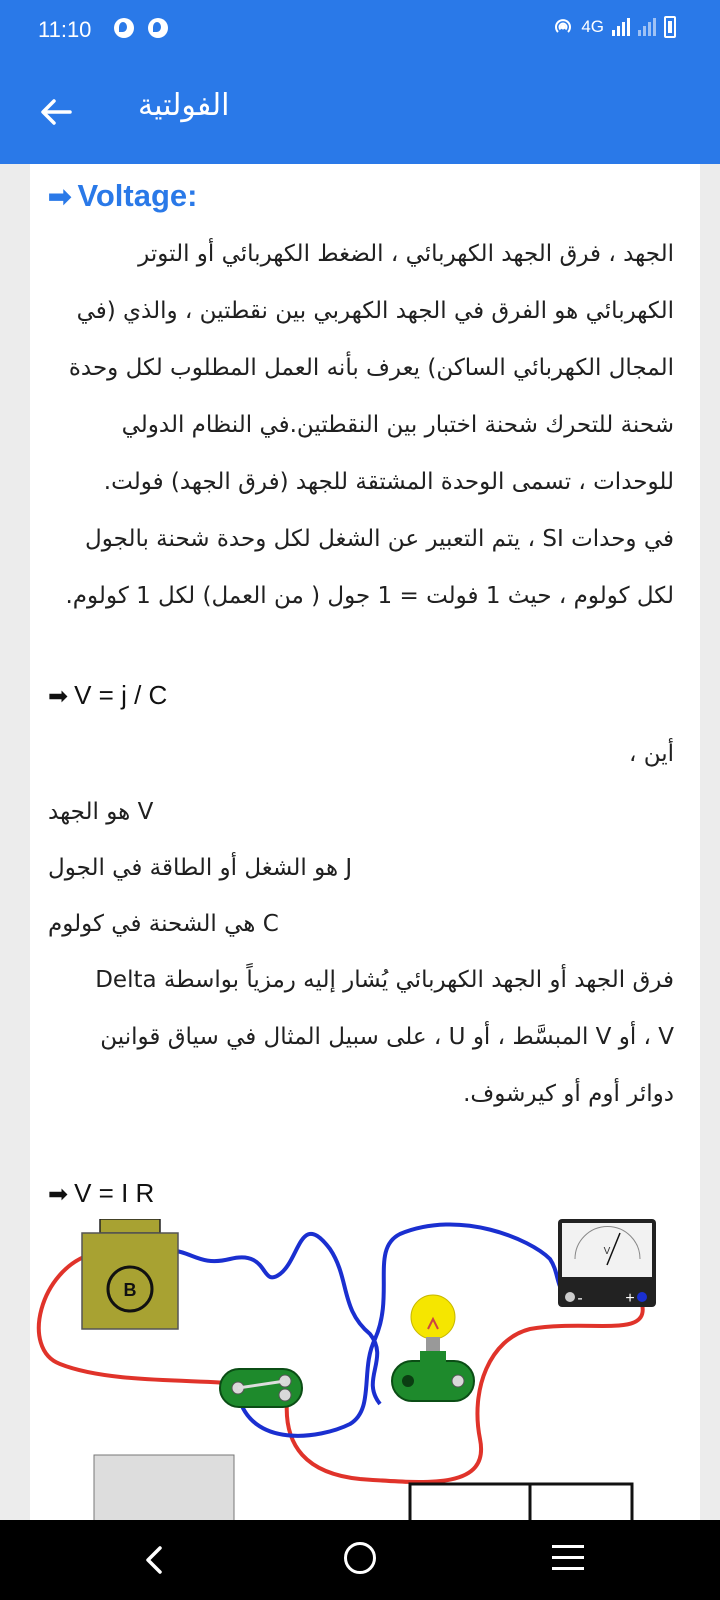  Describe the element at coordinates (360, 30) in the screenshot. I see `status-bar: 11:10 4G` at that location.